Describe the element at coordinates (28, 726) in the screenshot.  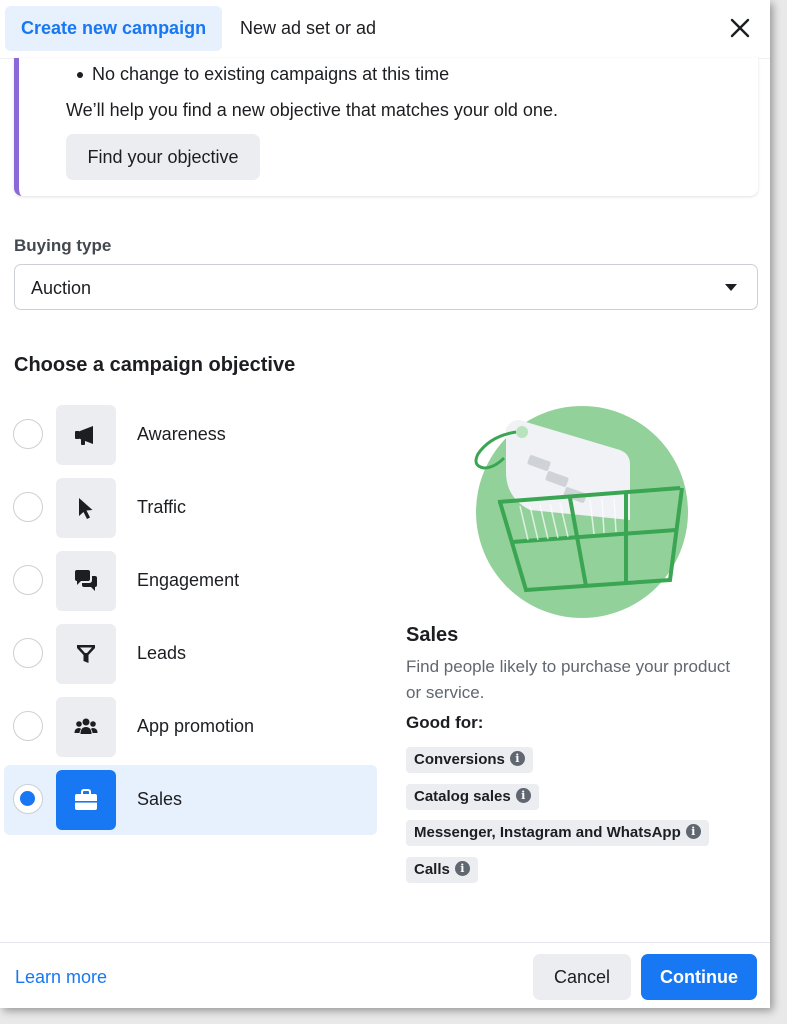
I see `radio-app-promotion` at that location.